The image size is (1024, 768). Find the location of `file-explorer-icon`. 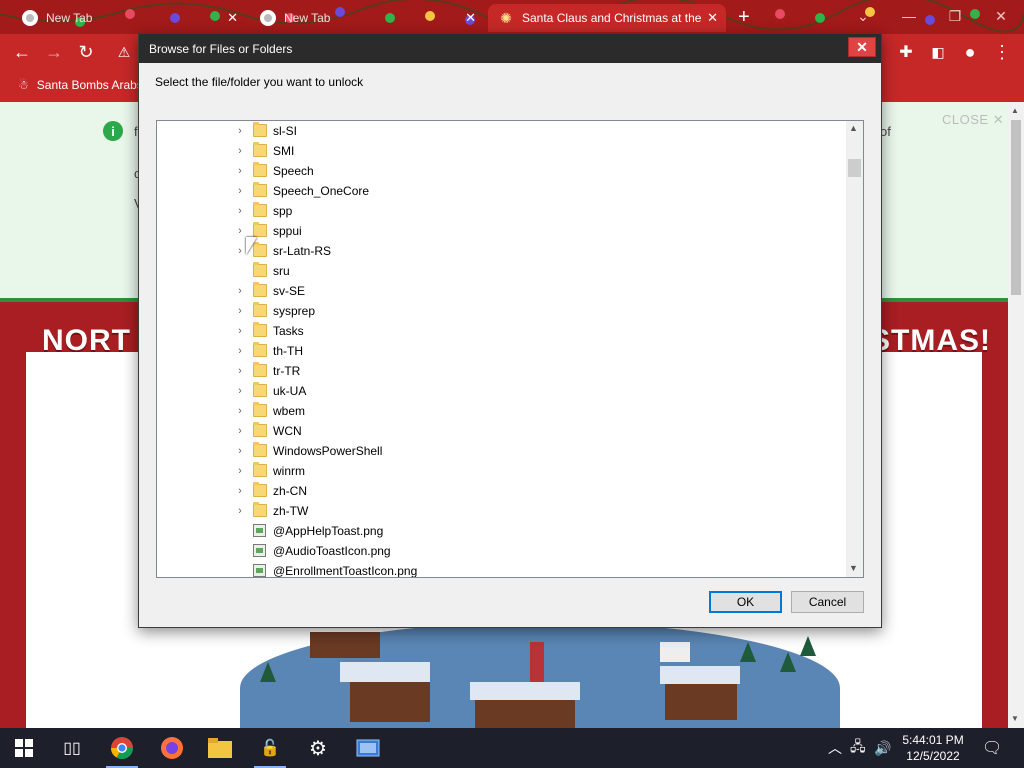

file-explorer-icon is located at coordinates (220, 748).